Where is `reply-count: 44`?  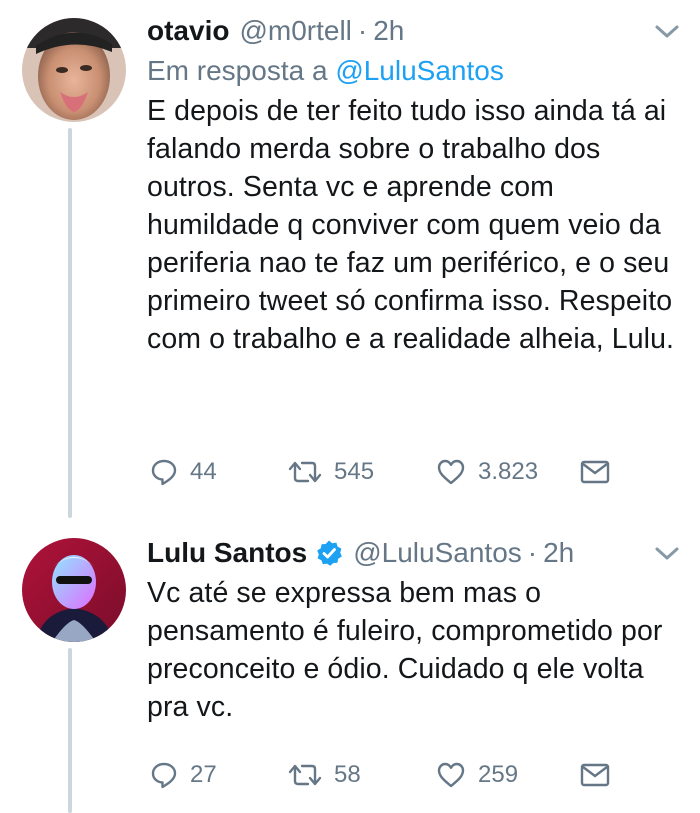
reply-count: 44 is located at coordinates (203, 471).